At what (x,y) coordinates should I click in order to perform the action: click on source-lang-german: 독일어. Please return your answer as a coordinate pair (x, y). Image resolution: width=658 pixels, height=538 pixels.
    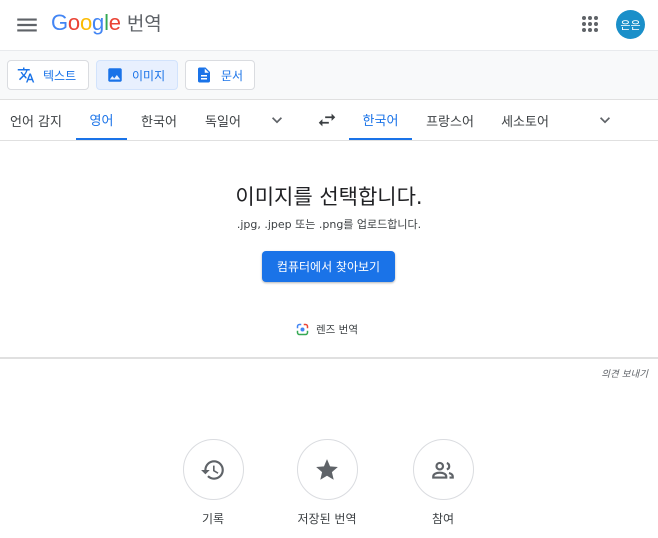
    Looking at the image, I should click on (223, 120).